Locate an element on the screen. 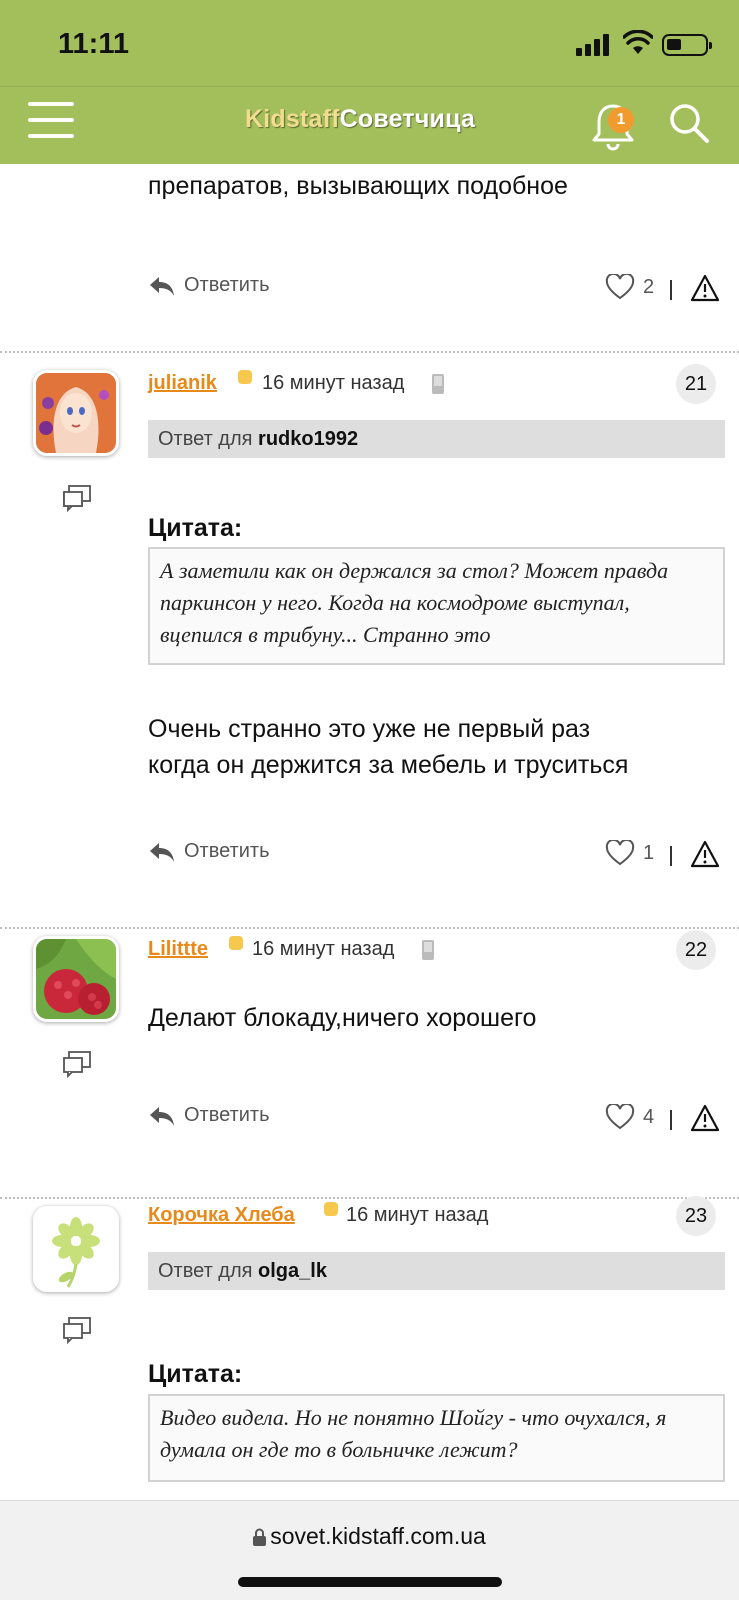  status-time: 11:11 is located at coordinates (93, 44).